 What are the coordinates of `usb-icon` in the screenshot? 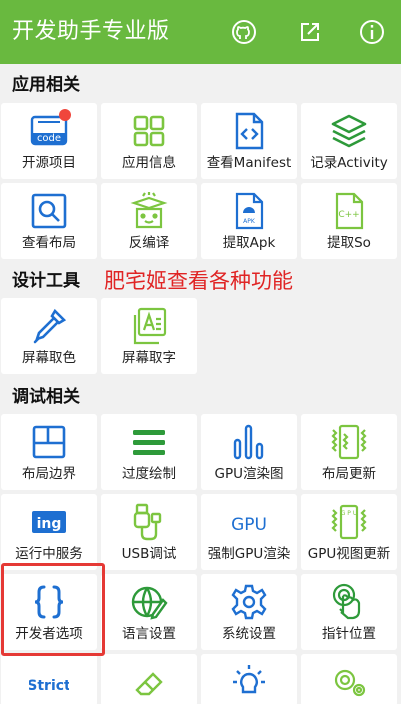 It's located at (149, 522).